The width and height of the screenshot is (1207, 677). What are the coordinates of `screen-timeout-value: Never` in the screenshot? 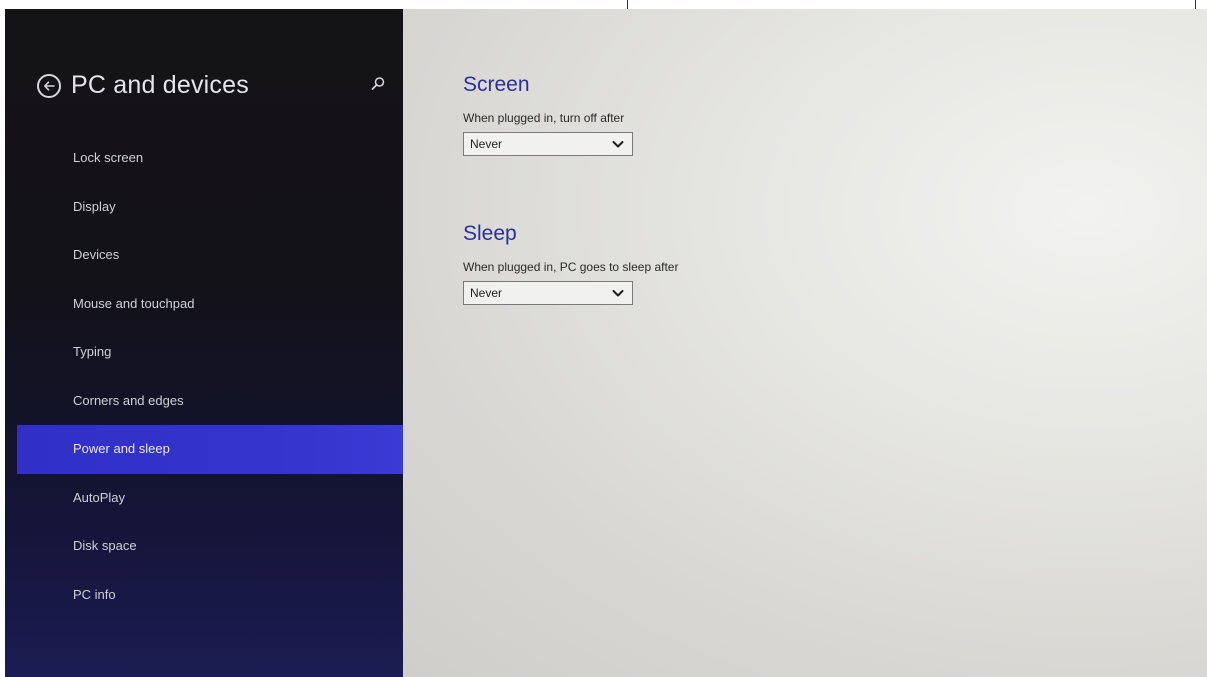 It's located at (486, 144).